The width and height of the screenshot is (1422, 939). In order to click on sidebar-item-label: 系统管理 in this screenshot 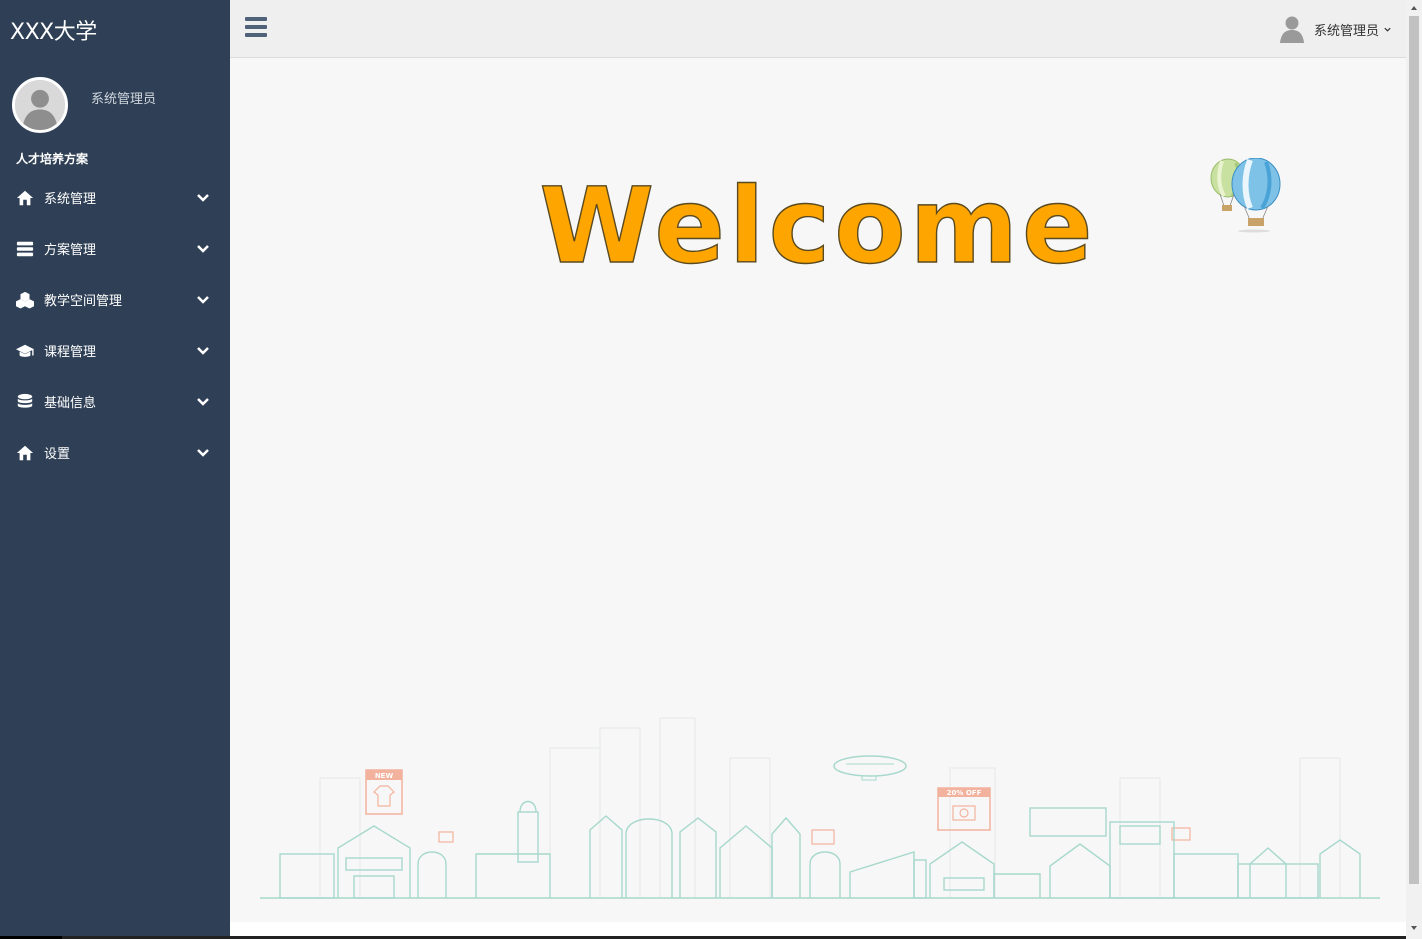, I will do `click(70, 199)`.